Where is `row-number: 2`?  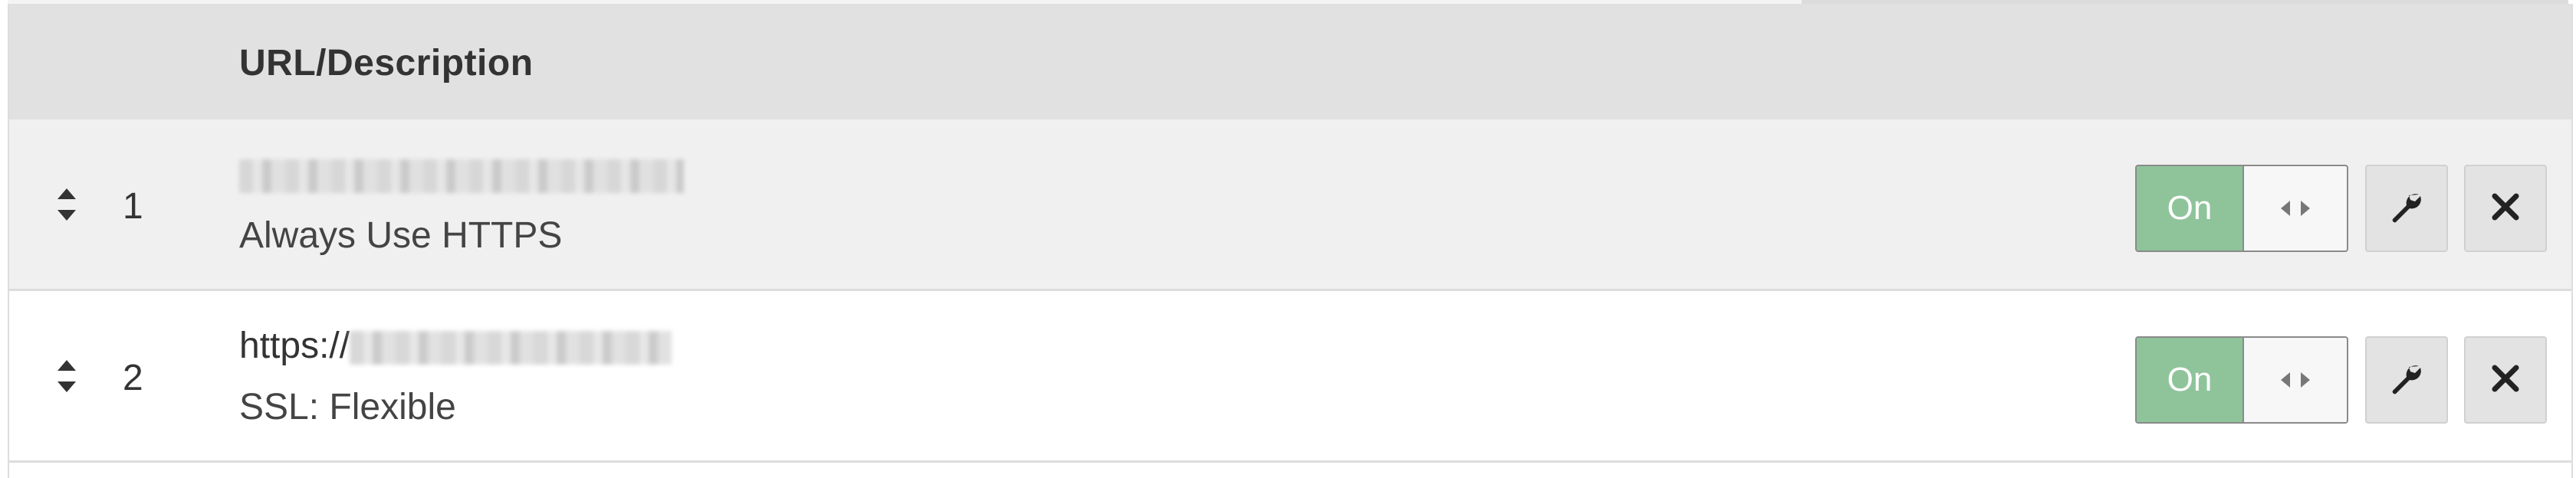
row-number: 2 is located at coordinates (133, 378).